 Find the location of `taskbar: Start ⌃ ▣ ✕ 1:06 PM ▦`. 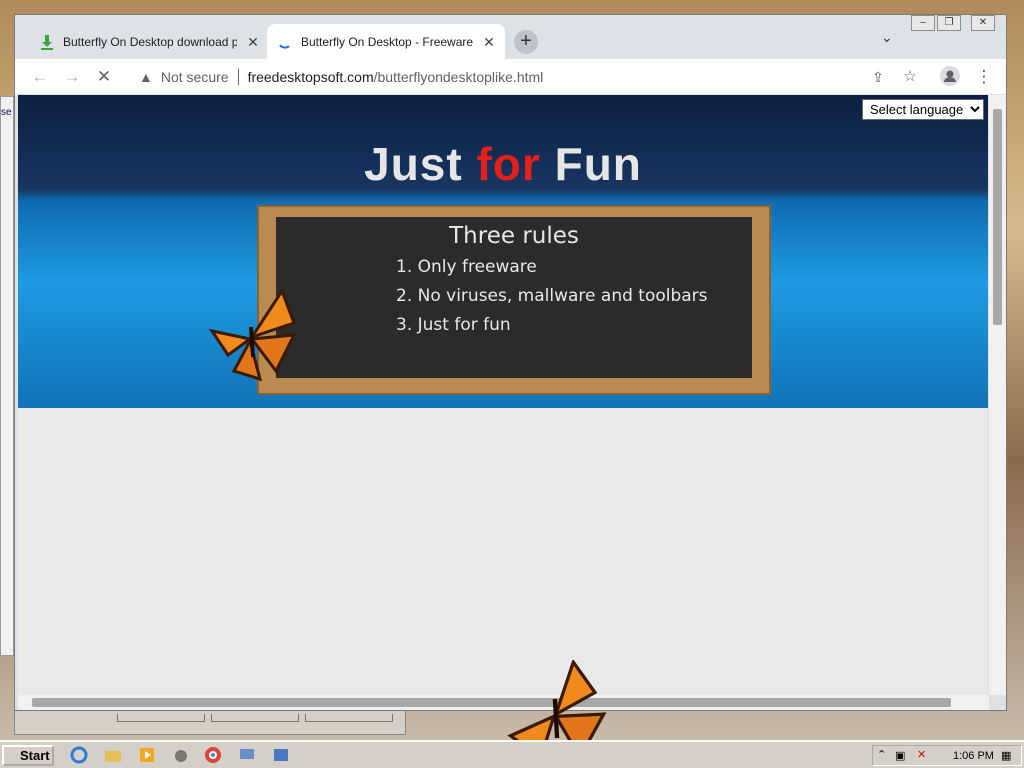

taskbar: Start ⌃ ▣ ✕ 1:06 PM ▦ is located at coordinates (512, 754).